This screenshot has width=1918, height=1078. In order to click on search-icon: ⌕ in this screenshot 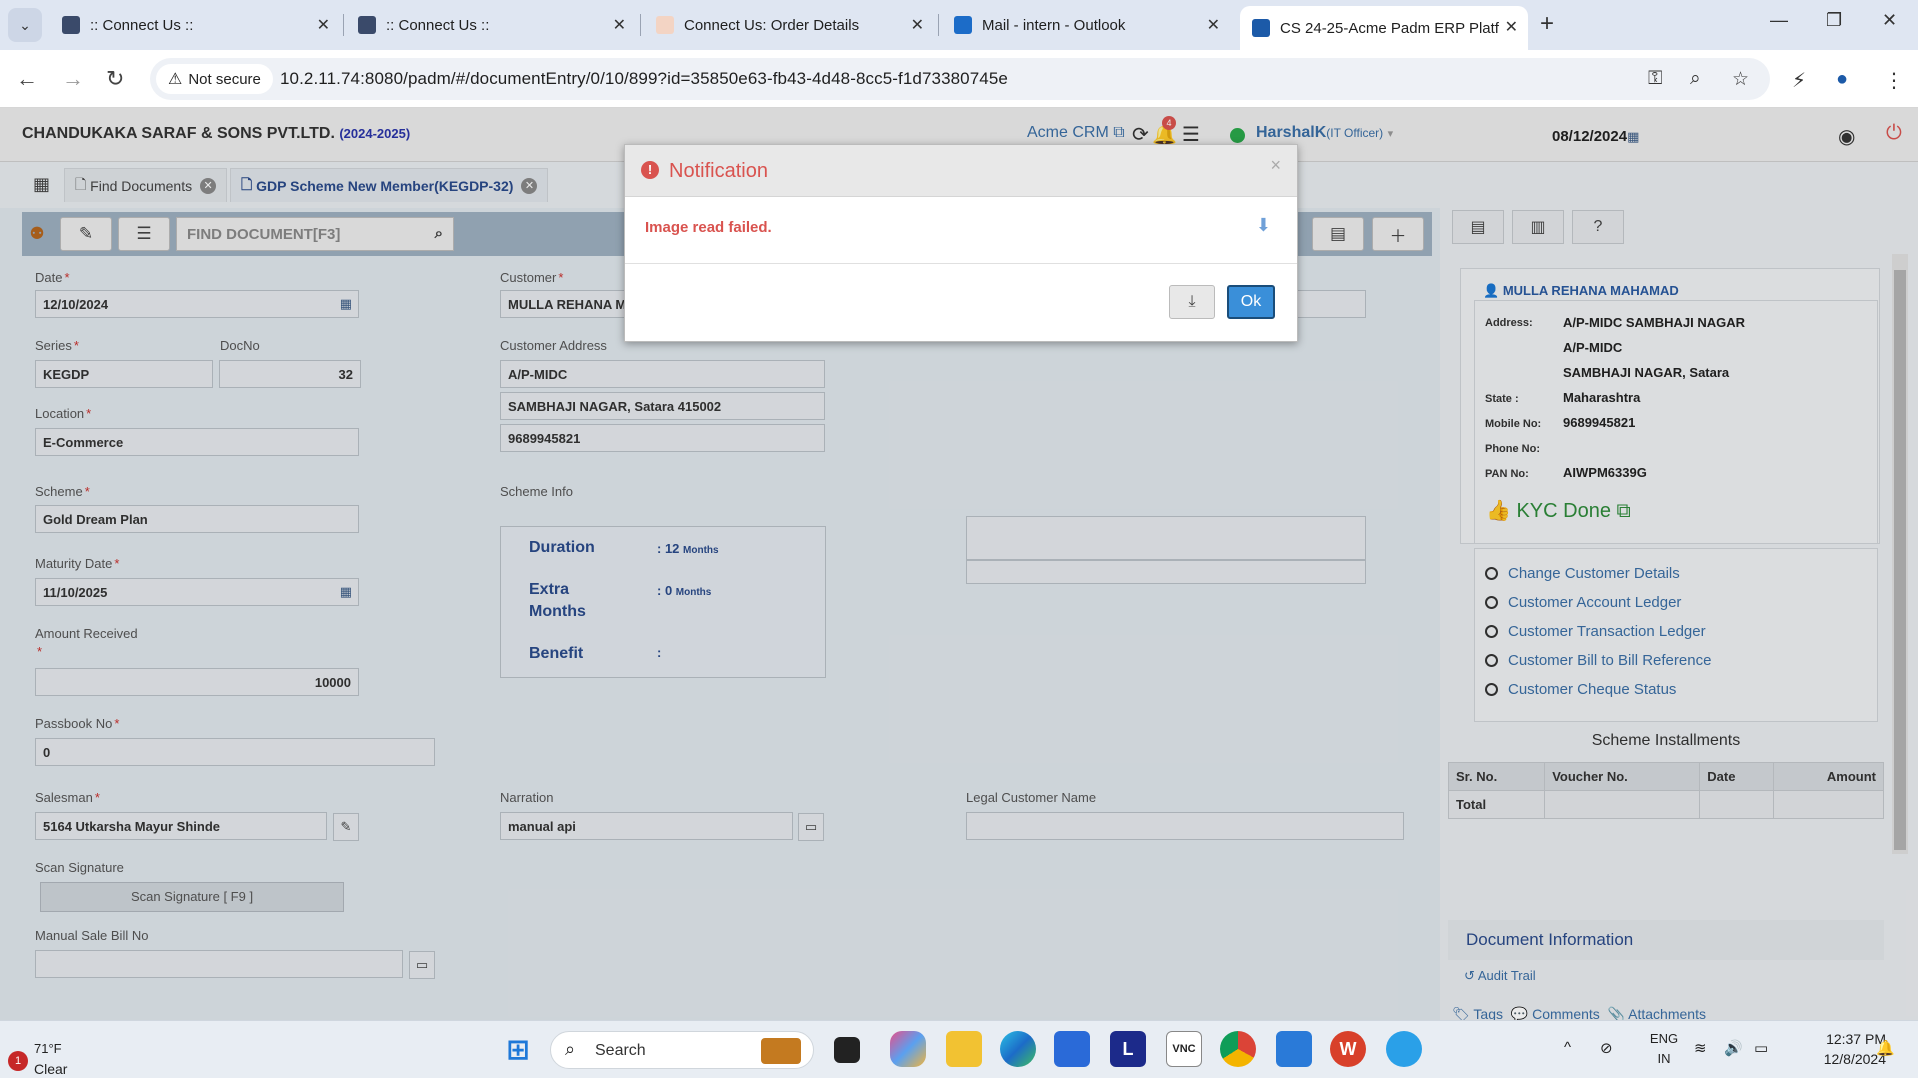, I will do `click(570, 1049)`.